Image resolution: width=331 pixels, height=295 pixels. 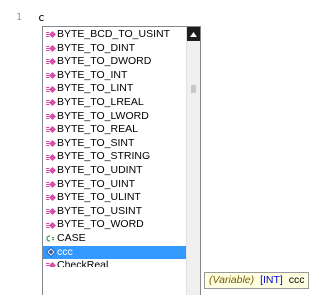 I want to click on tooltip-type: [INT], so click(x=271, y=280).